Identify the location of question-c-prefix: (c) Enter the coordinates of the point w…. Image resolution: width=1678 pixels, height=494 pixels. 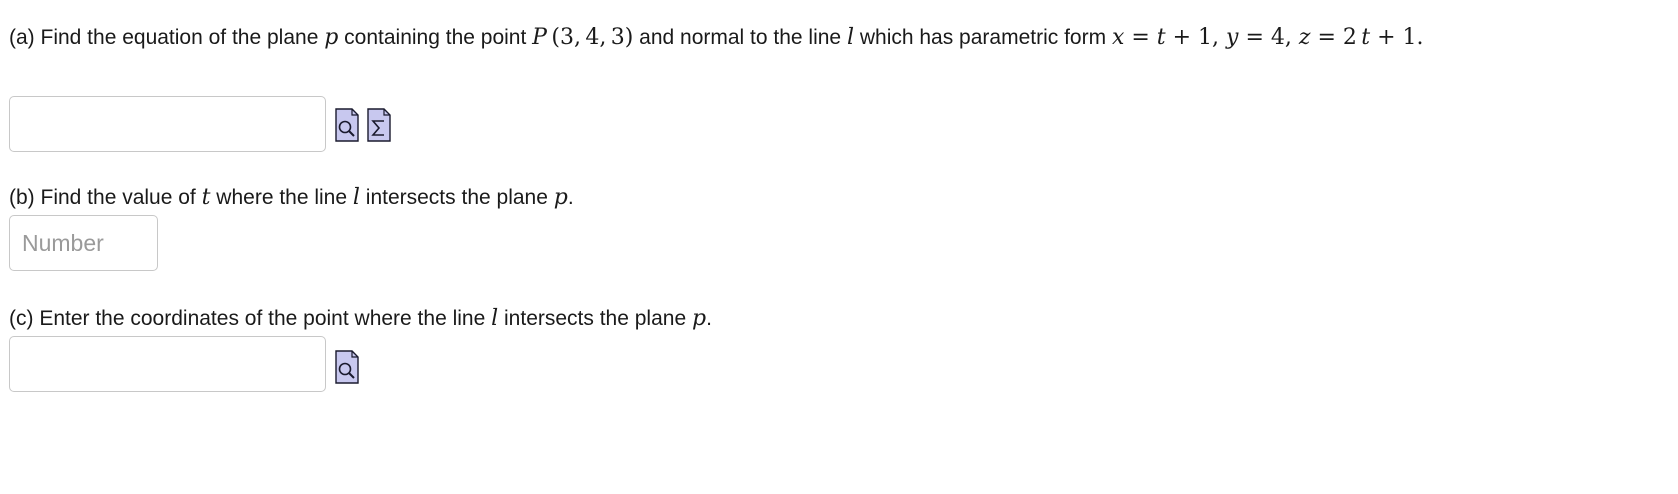
(247, 318).